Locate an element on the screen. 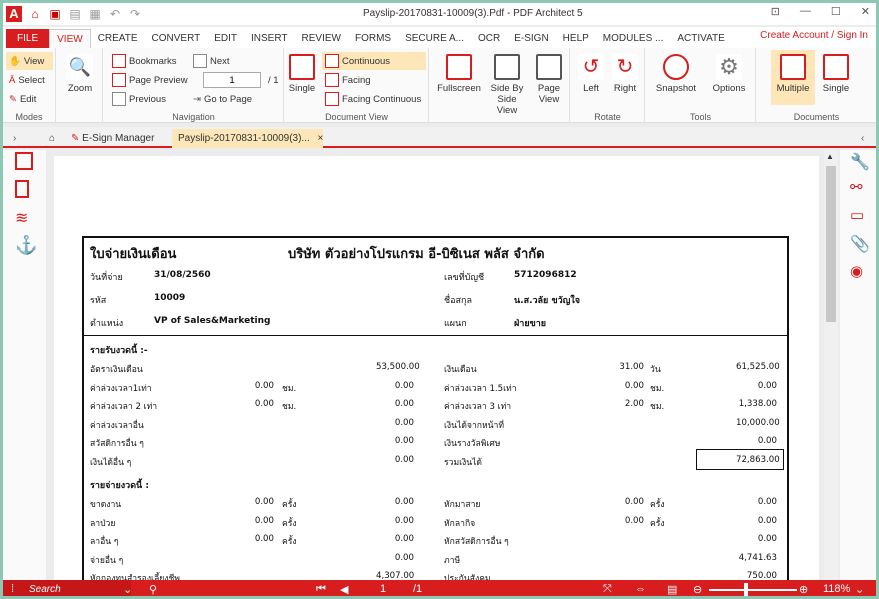 The image size is (879, 599). tab-file: FILE is located at coordinates (28, 38).